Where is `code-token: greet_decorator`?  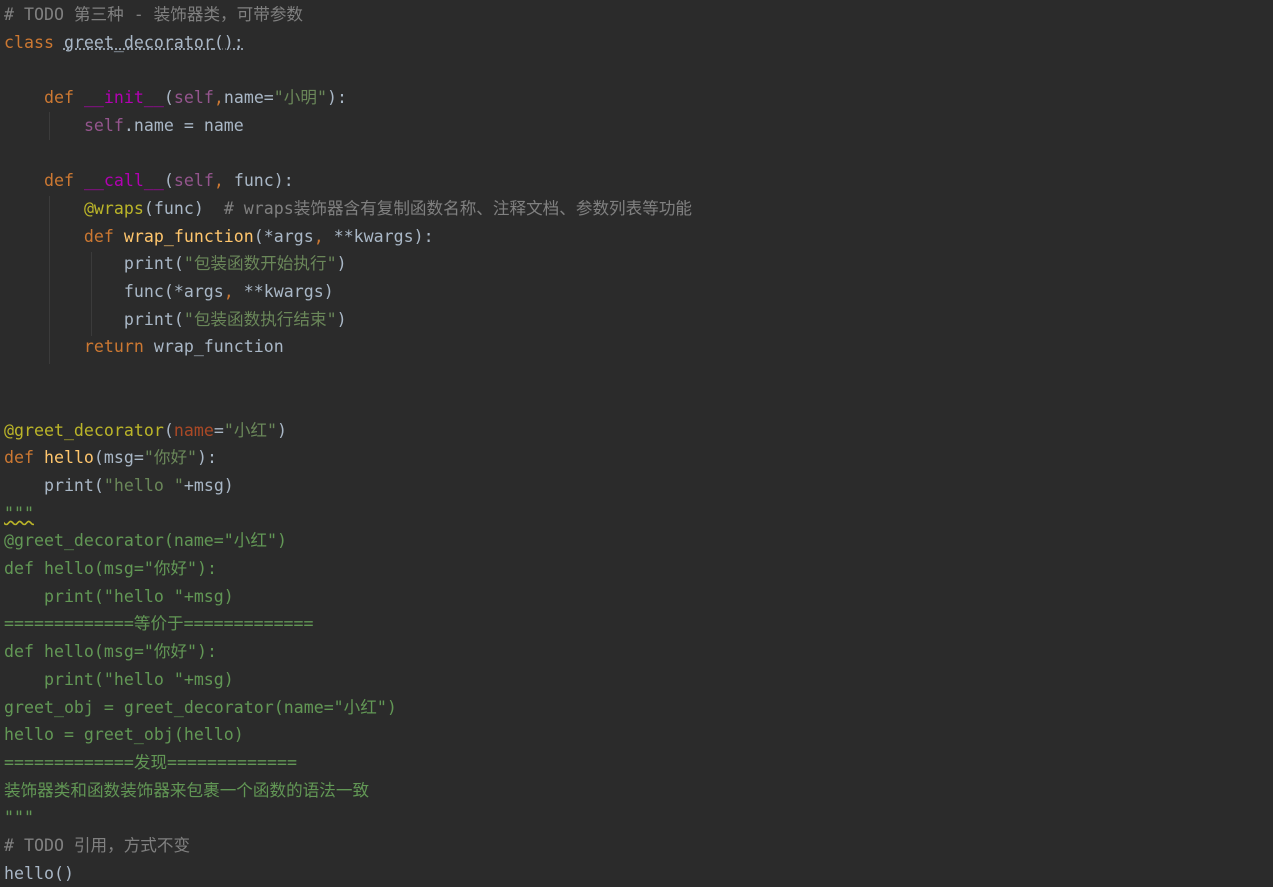 code-token: greet_decorator is located at coordinates (138, 42).